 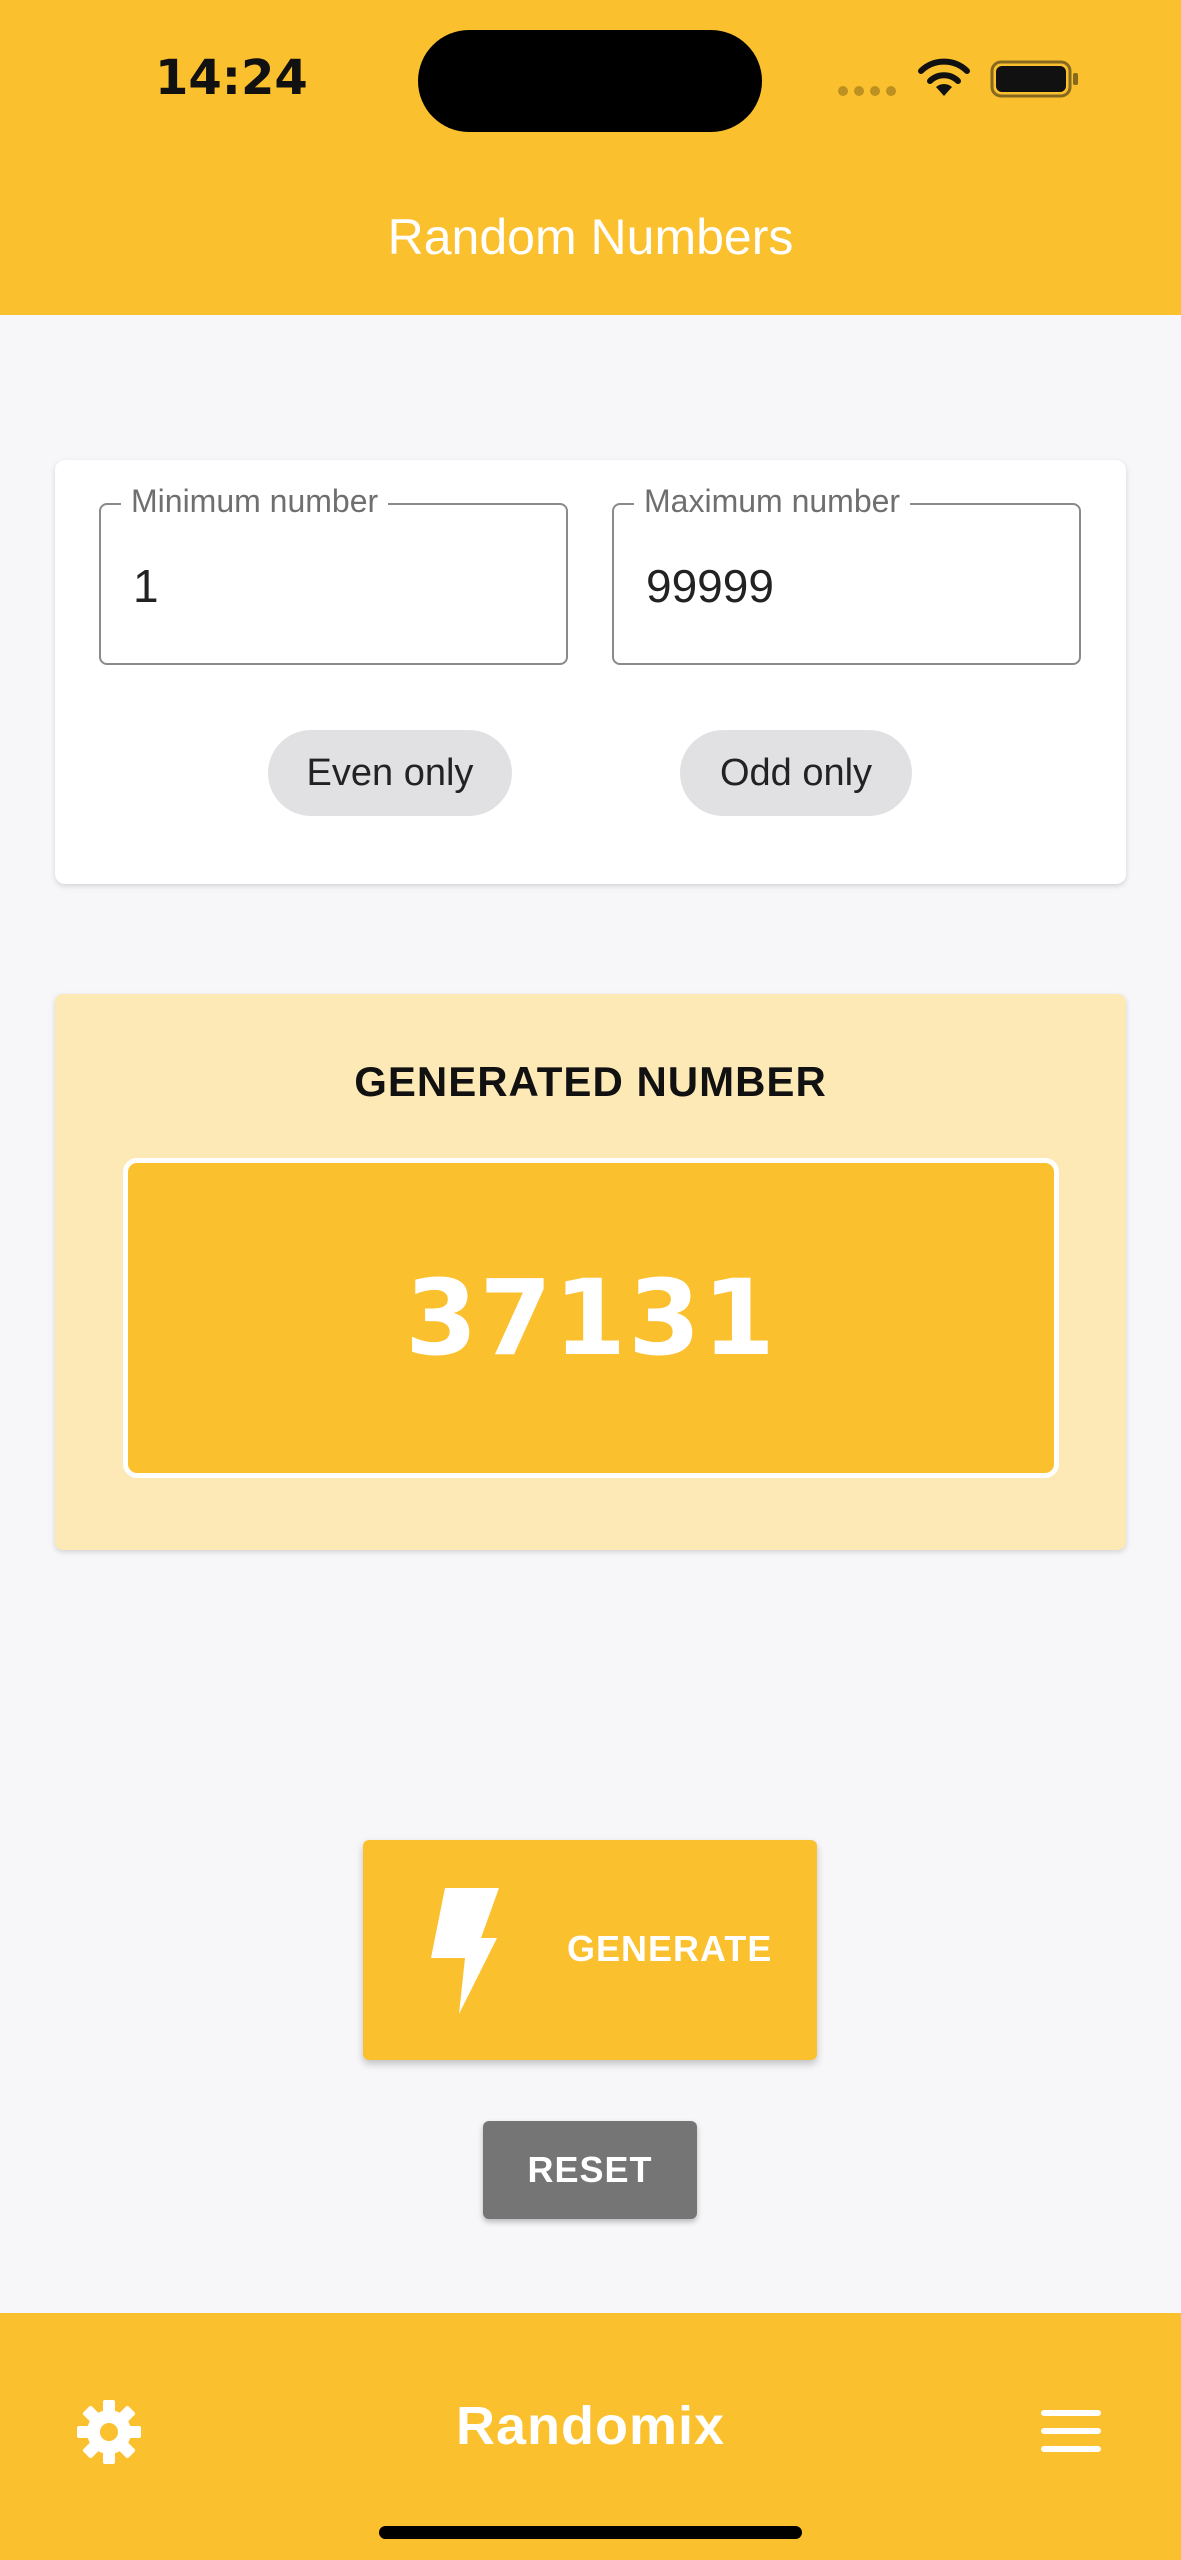 I want to click on minimum-number-label: Minimum number, so click(x=255, y=501).